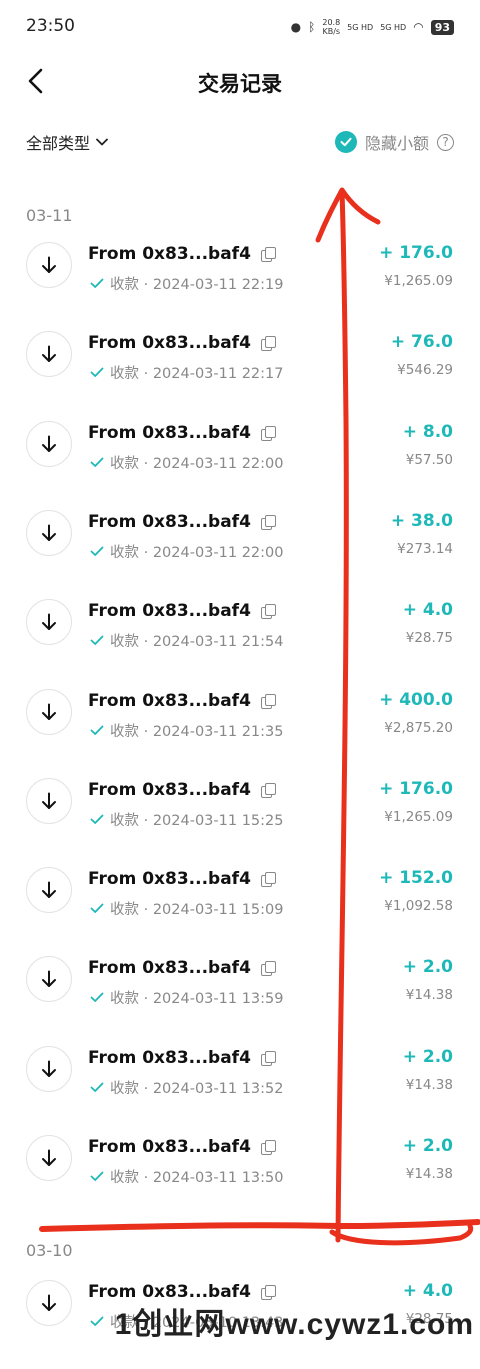 This screenshot has height=1369, width=480. Describe the element at coordinates (429, 459) in the screenshot. I see `transaction-fiat-value: ¥57.50` at that location.